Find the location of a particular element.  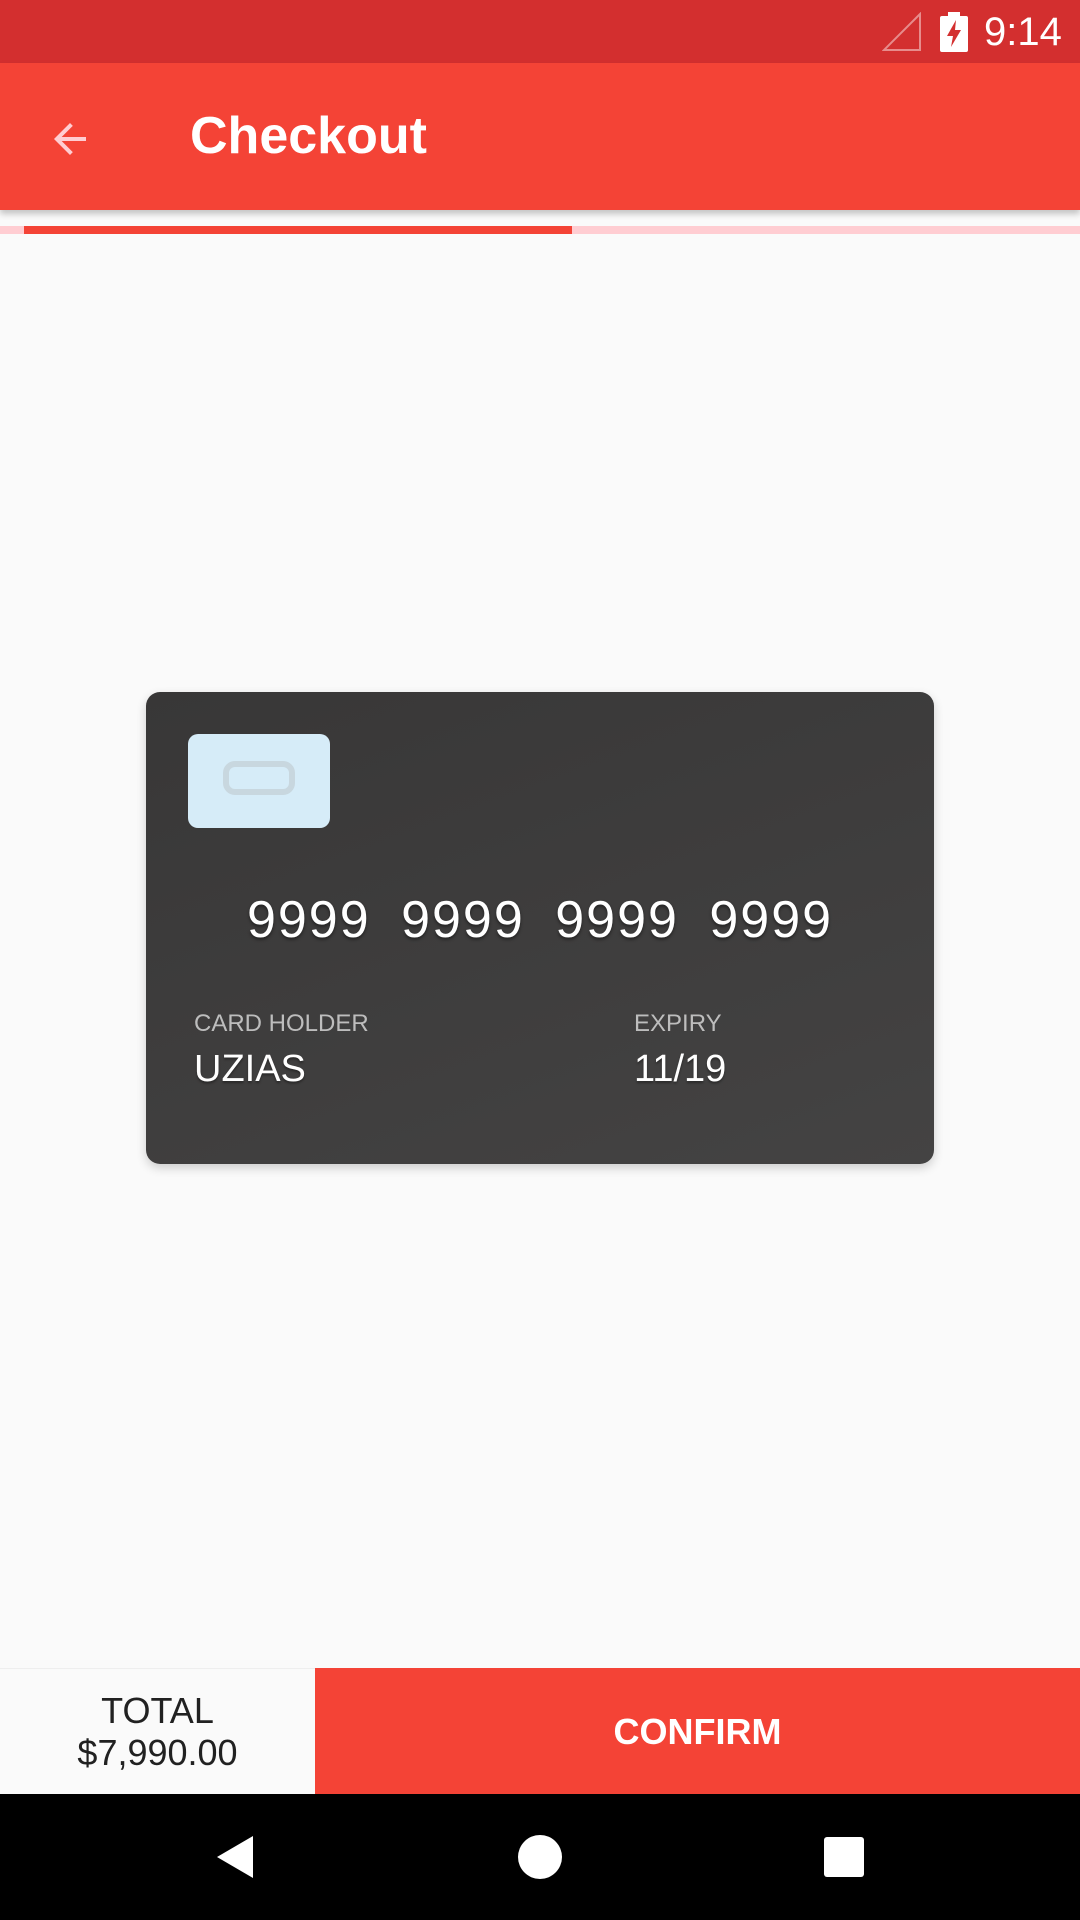

chip-contact is located at coordinates (259, 778).